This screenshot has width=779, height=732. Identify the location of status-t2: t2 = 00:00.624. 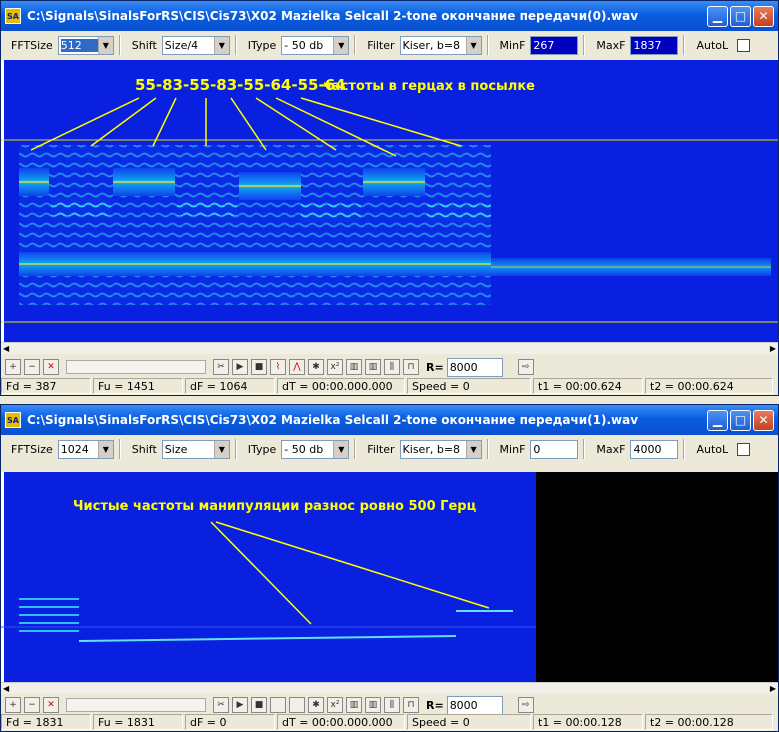
(709, 386).